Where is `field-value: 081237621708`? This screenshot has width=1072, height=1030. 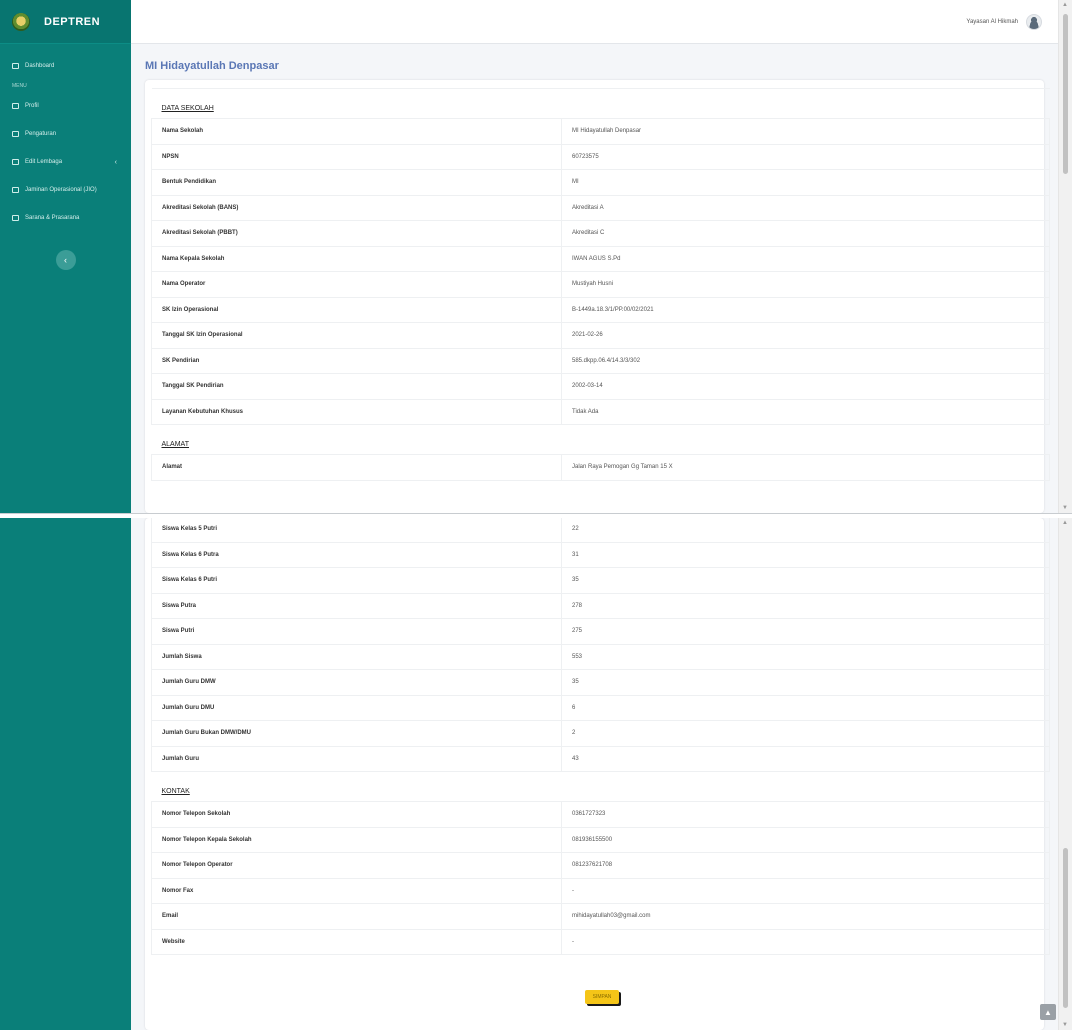
field-value: 081237621708 is located at coordinates (805, 865).